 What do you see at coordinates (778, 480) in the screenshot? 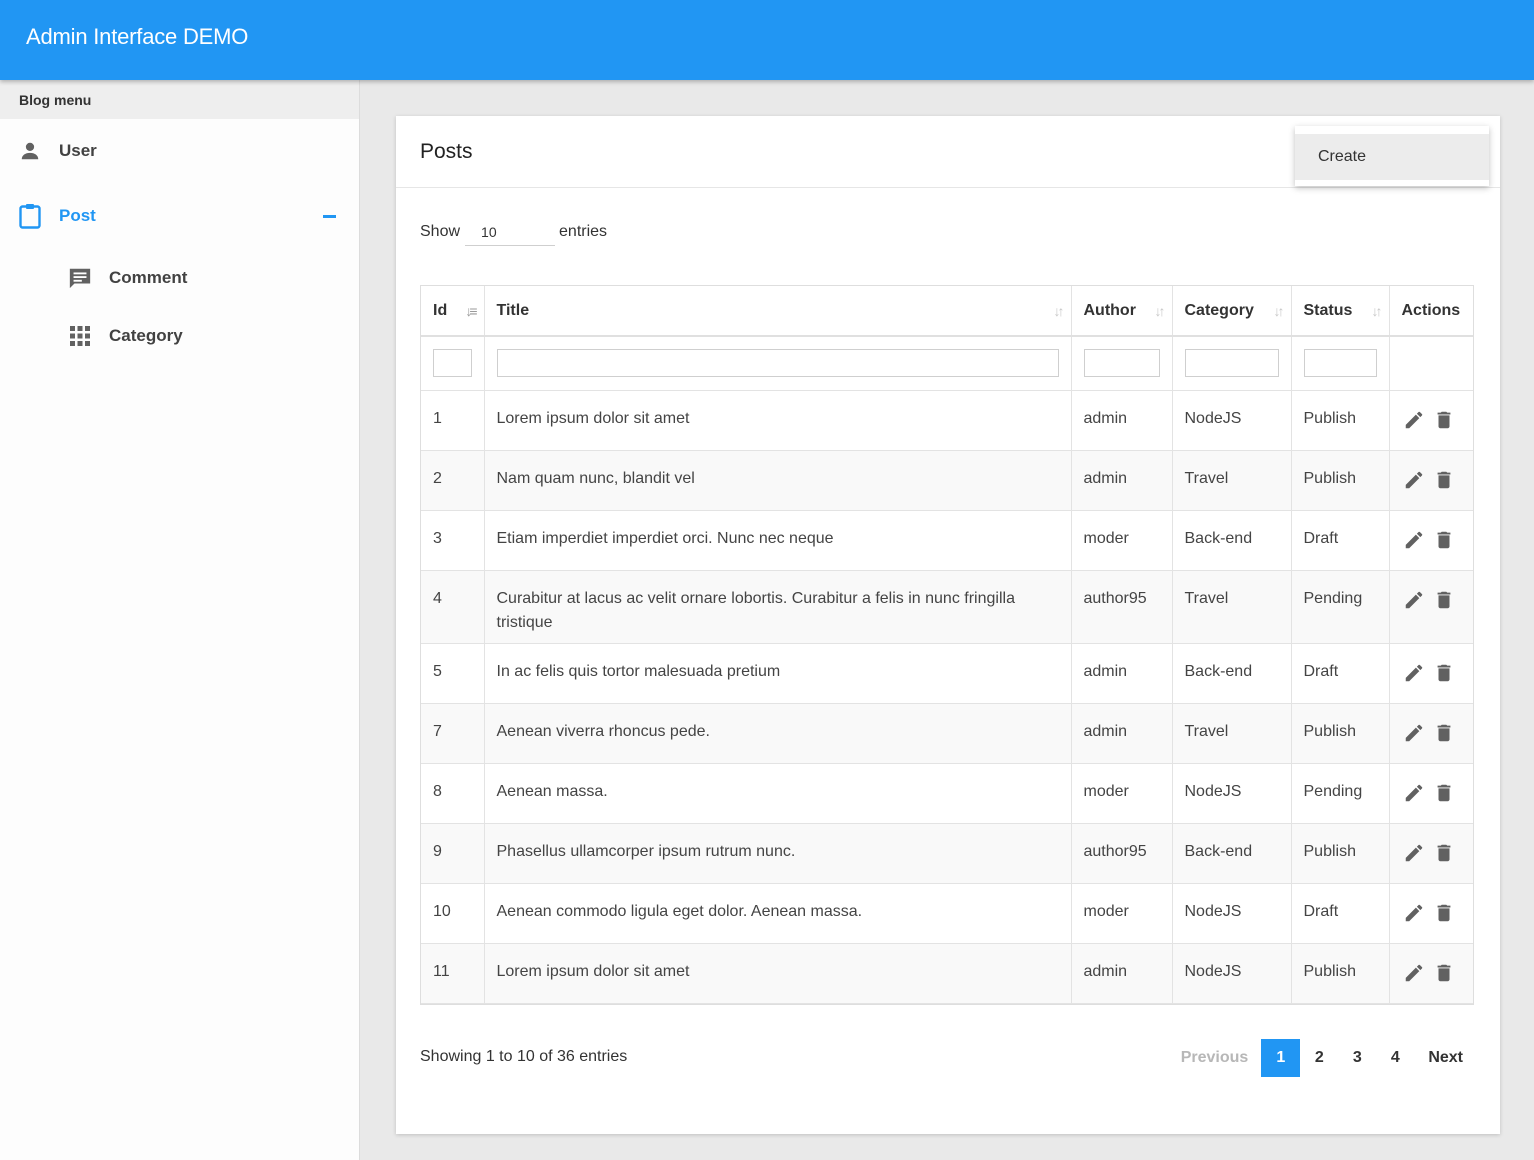
I see `cell-title: Nam quam nunc, blandit vel` at bounding box center [778, 480].